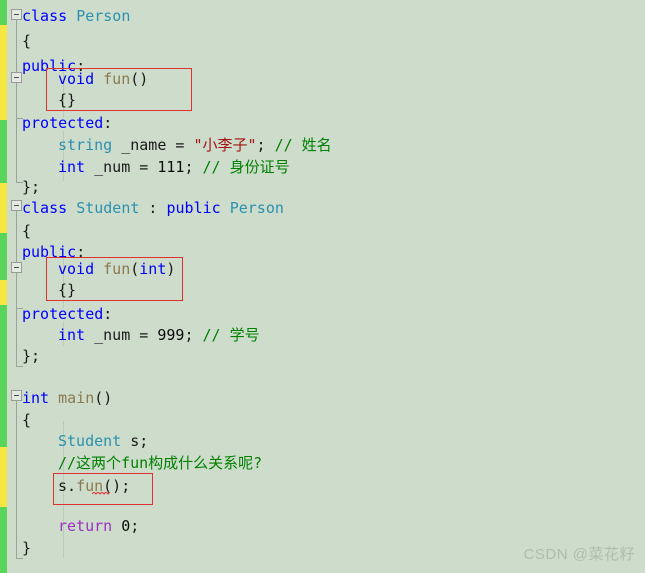 This screenshot has width=645, height=573. What do you see at coordinates (72, 486) in the screenshot?
I see `code-token-op: .` at bounding box center [72, 486].